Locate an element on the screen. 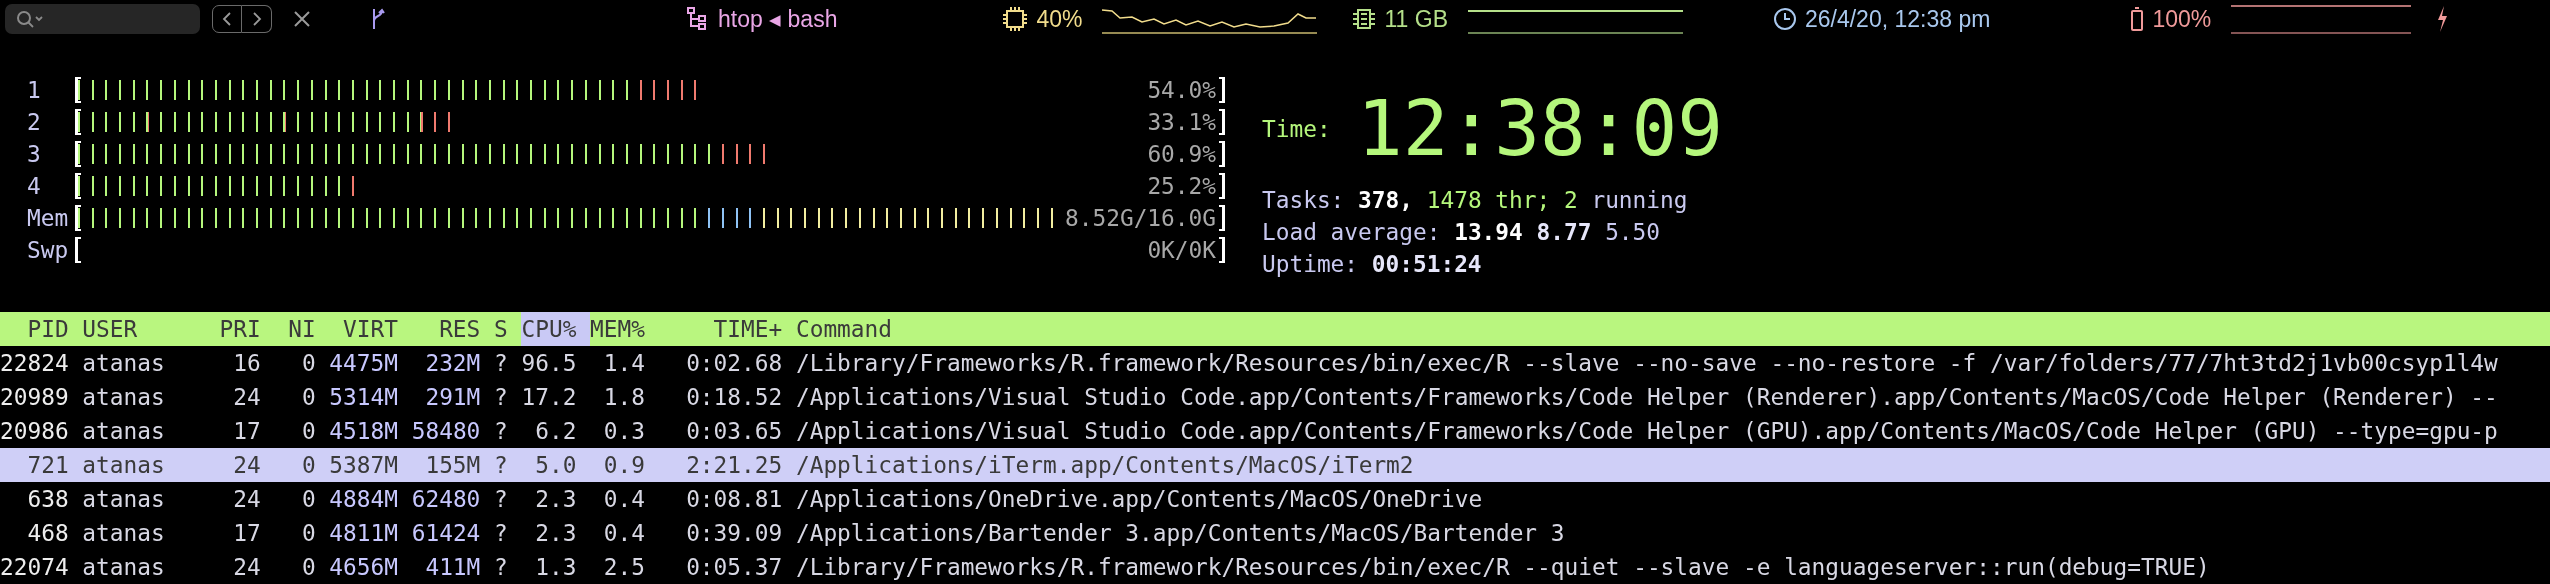 The width and height of the screenshot is (2550, 584). table-cell-text: 4518M is located at coordinates (364, 431).